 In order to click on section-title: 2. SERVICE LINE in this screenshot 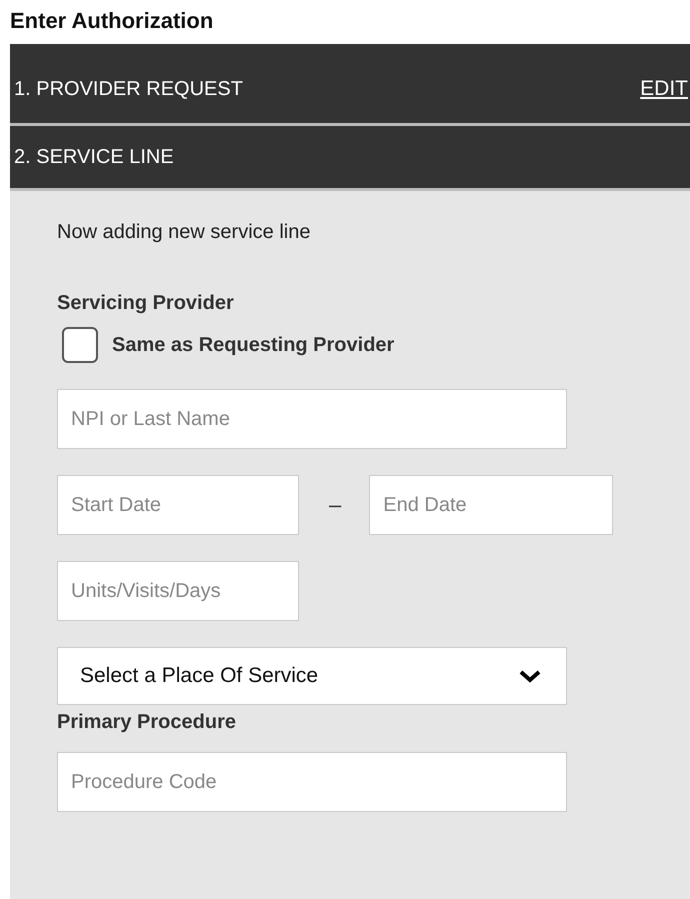, I will do `click(94, 157)`.